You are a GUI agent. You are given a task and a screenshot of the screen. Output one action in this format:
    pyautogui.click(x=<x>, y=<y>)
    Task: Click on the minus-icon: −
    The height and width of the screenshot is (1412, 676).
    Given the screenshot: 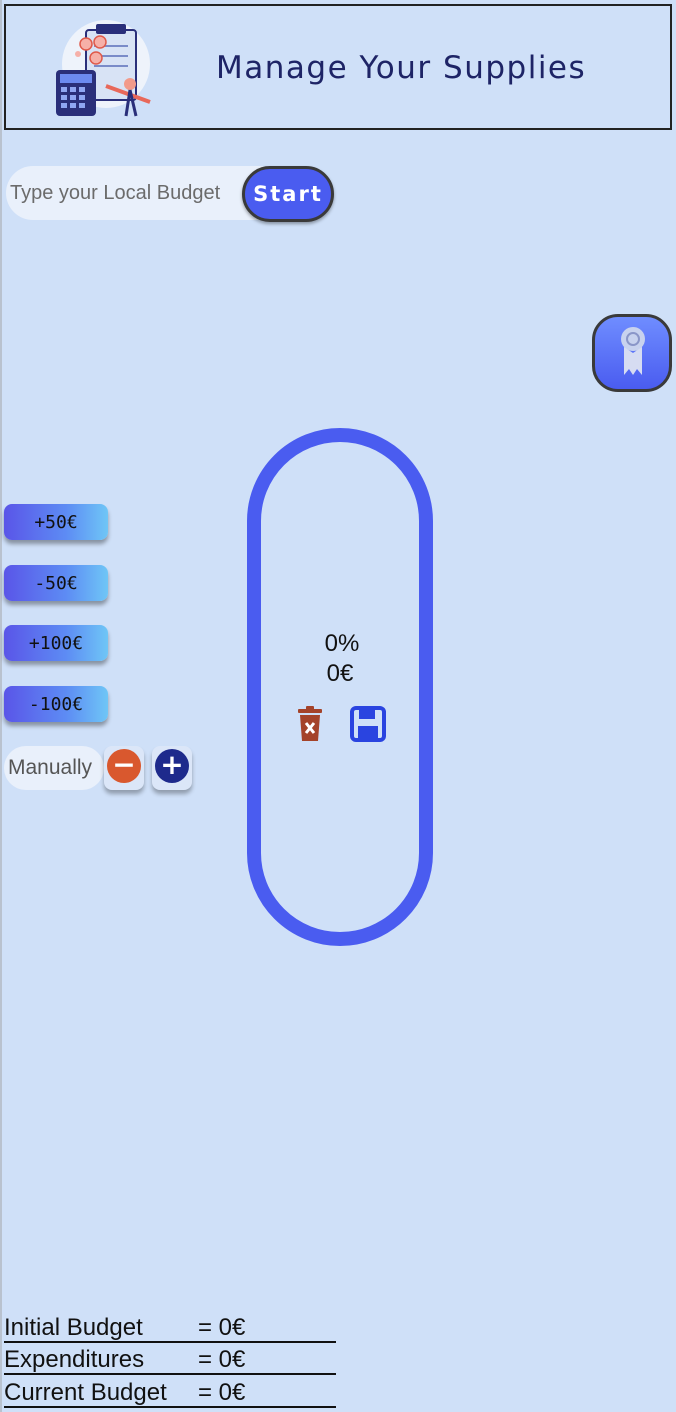 What is the action you would take?
    pyautogui.click(x=124, y=766)
    